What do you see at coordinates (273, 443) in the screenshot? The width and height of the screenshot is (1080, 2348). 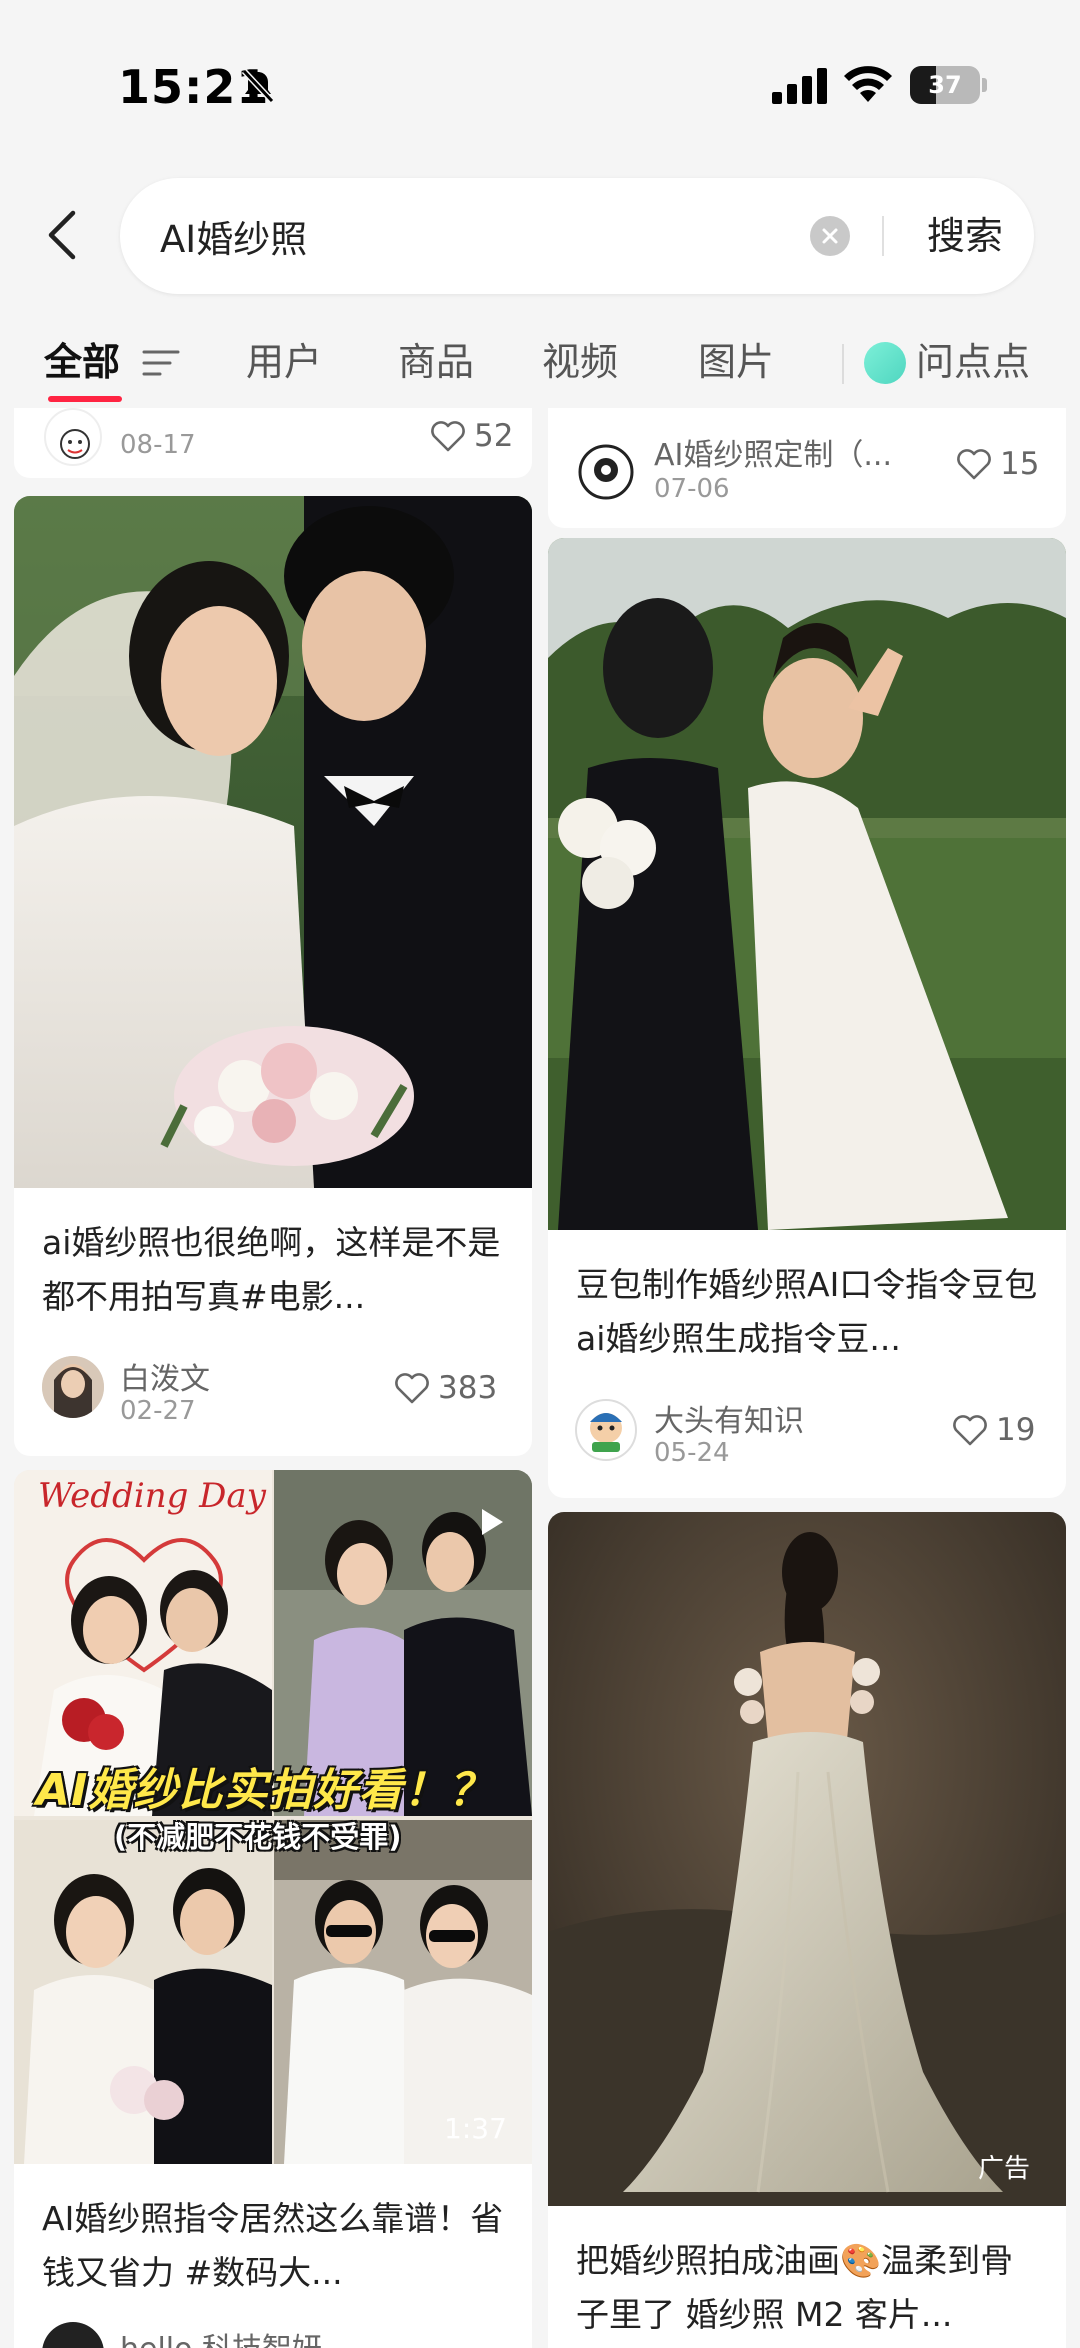 I see `note-card: 08-17 52` at bounding box center [273, 443].